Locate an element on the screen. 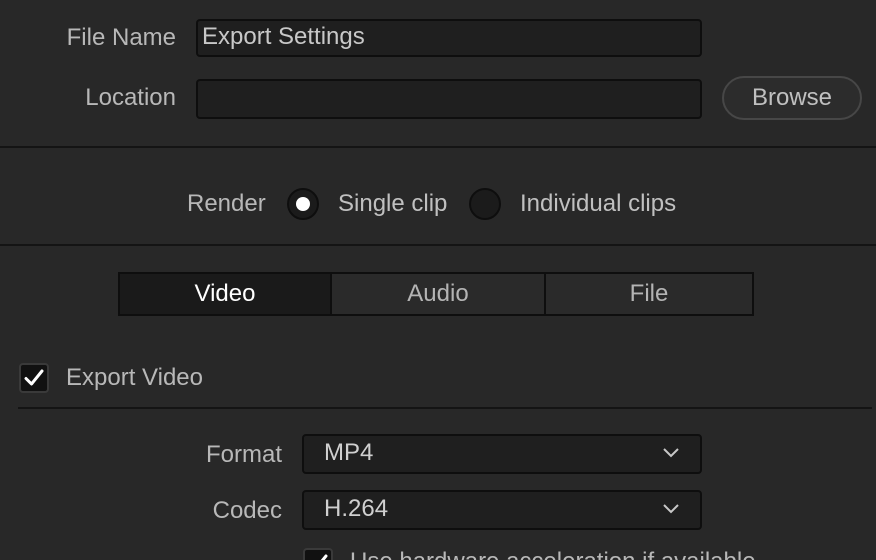  tab-audio: Audio is located at coordinates (437, 294).